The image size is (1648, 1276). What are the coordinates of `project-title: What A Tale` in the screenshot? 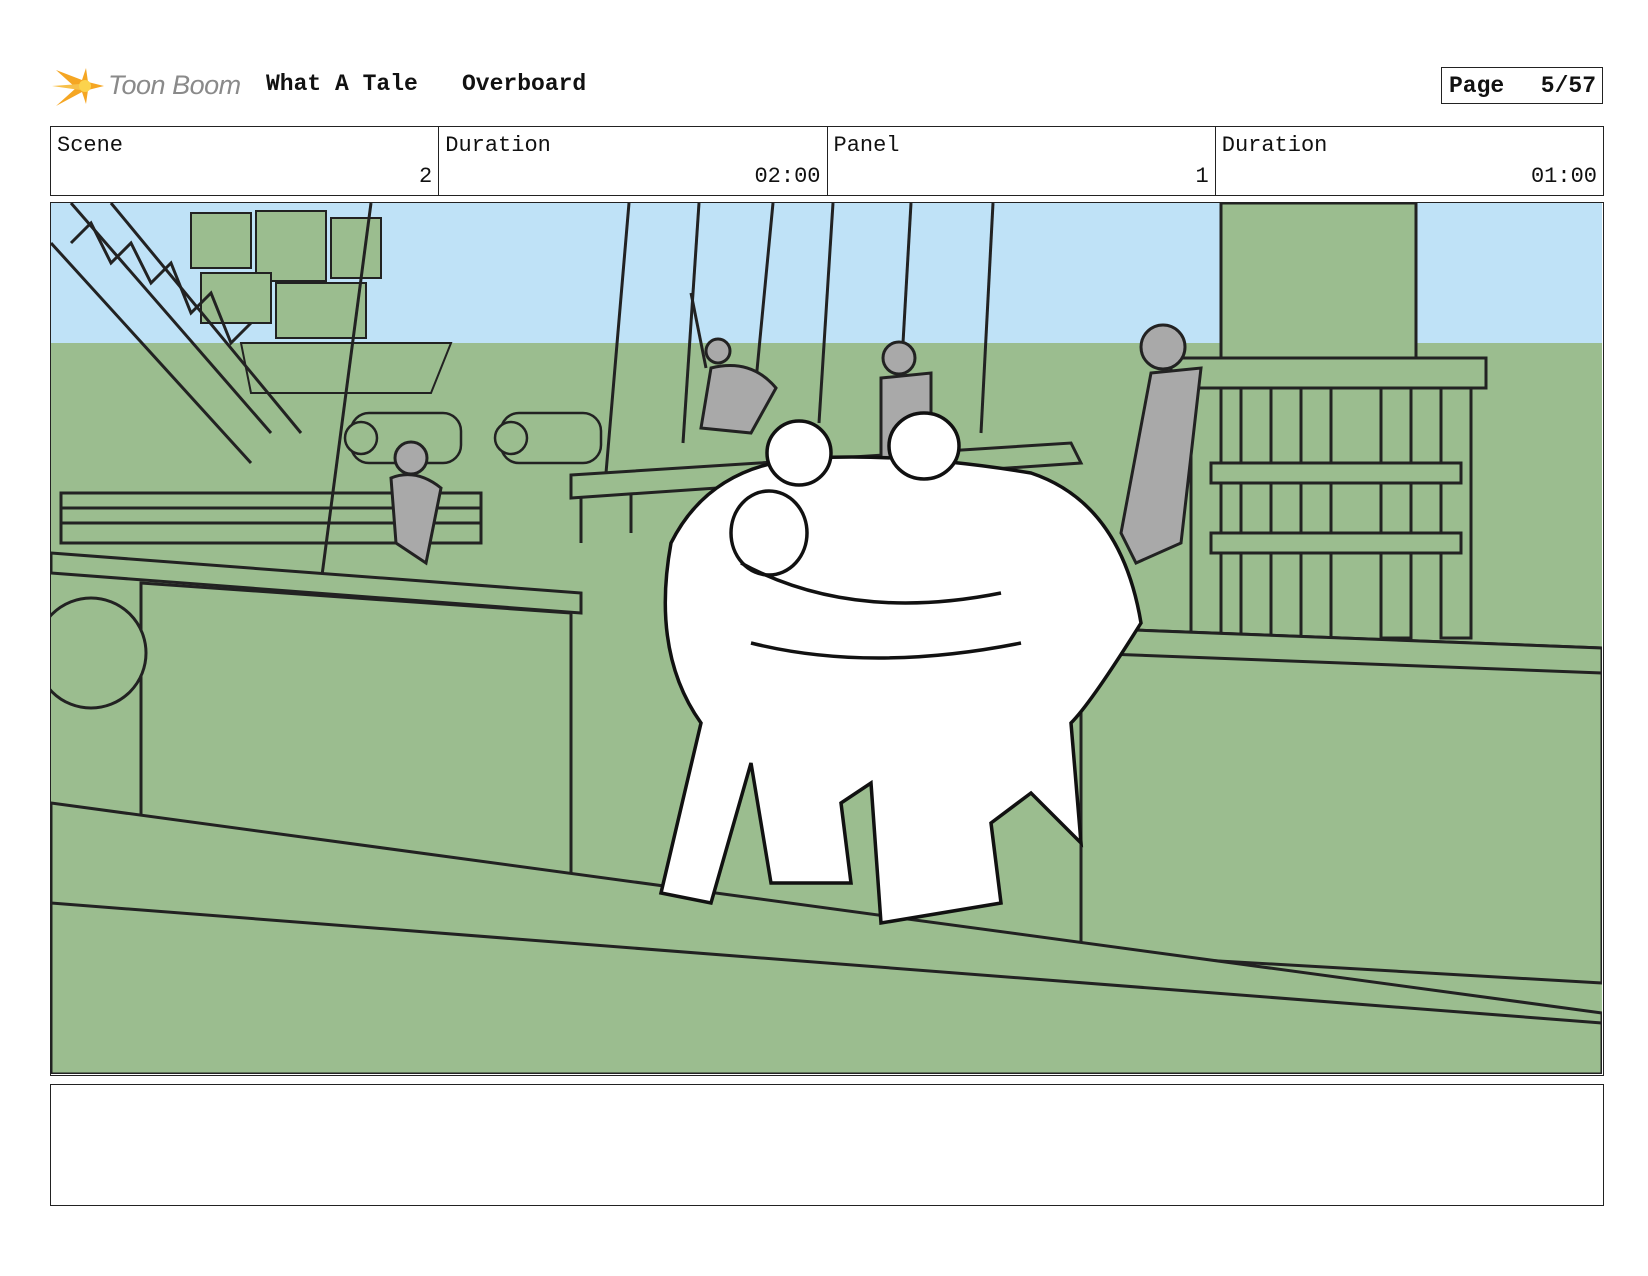 It's located at (342, 84).